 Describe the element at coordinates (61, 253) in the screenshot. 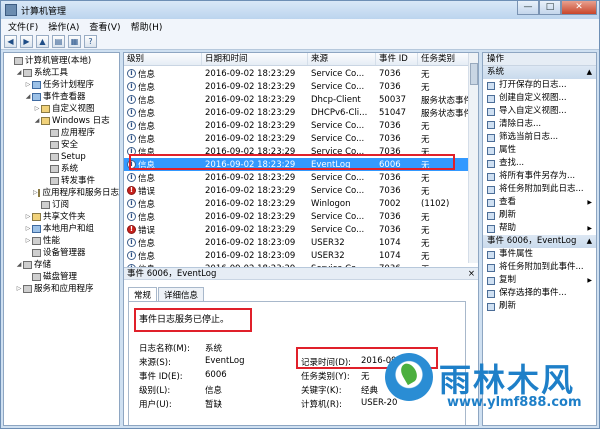

I see `tree-item: 设备管理器` at that location.